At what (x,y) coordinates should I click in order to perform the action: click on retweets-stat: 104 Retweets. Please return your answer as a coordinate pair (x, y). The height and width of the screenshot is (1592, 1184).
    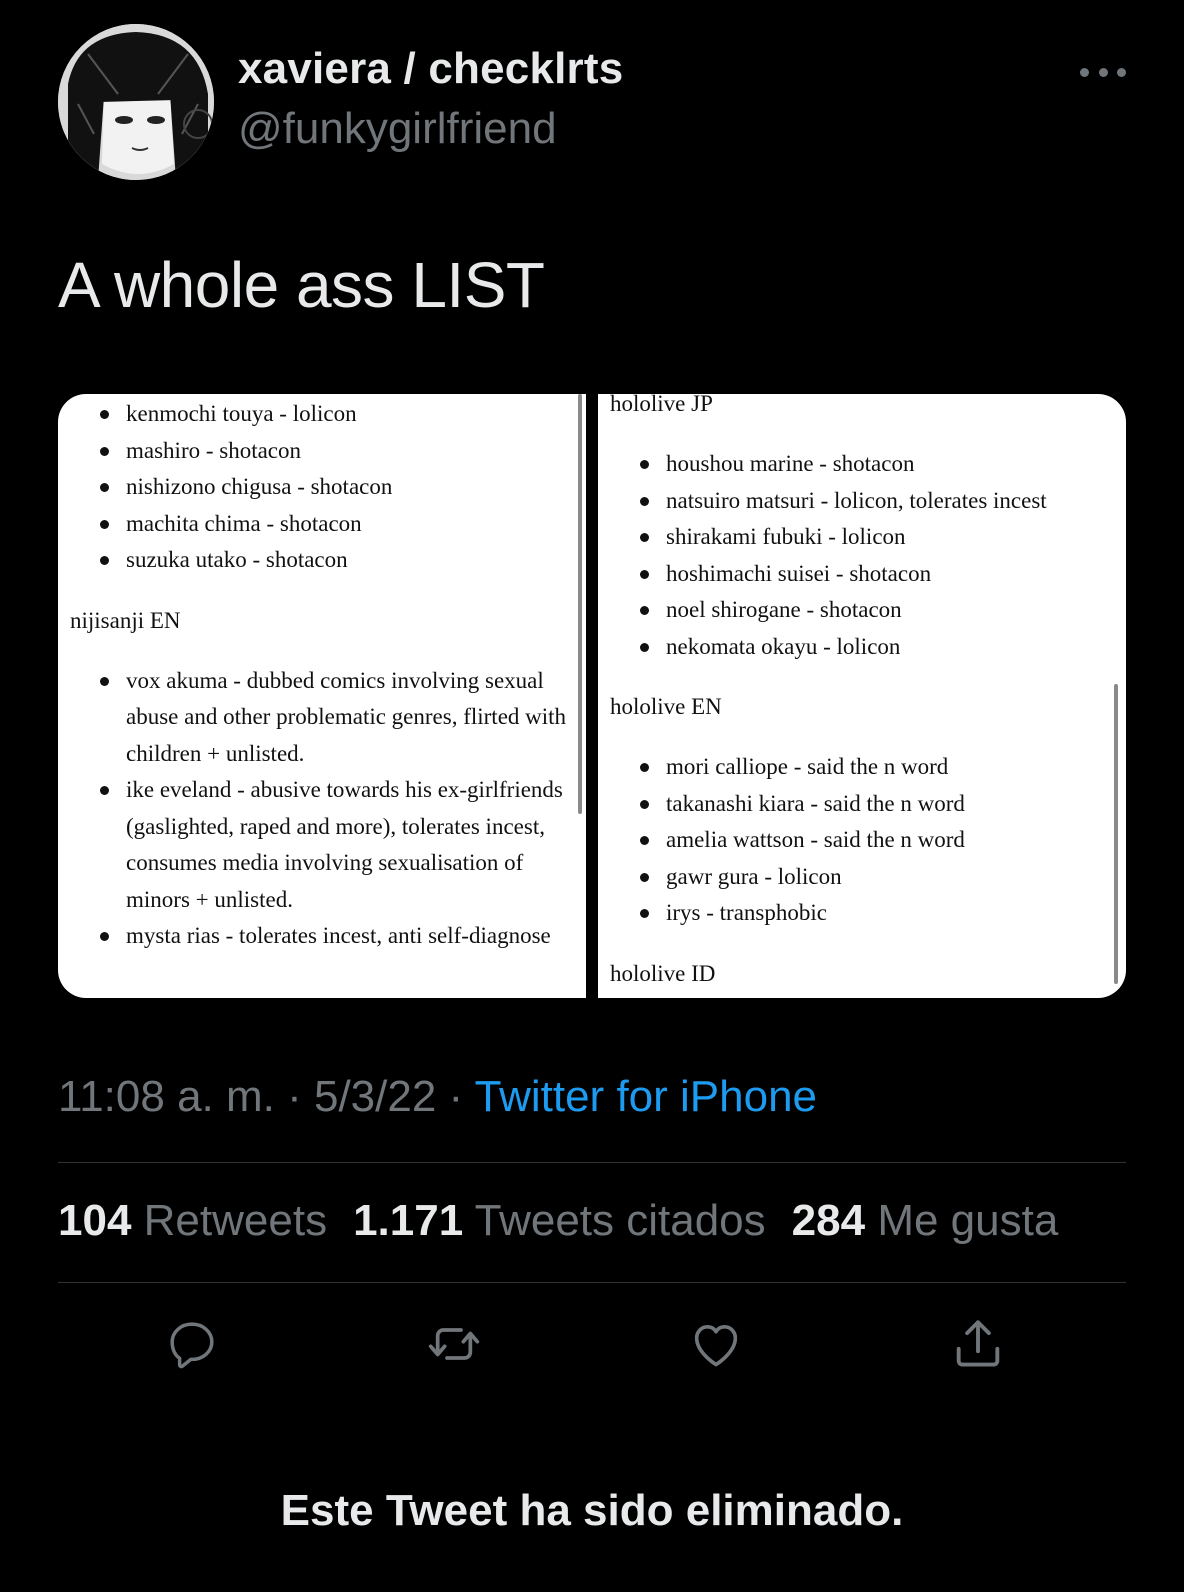
    Looking at the image, I should click on (192, 1220).